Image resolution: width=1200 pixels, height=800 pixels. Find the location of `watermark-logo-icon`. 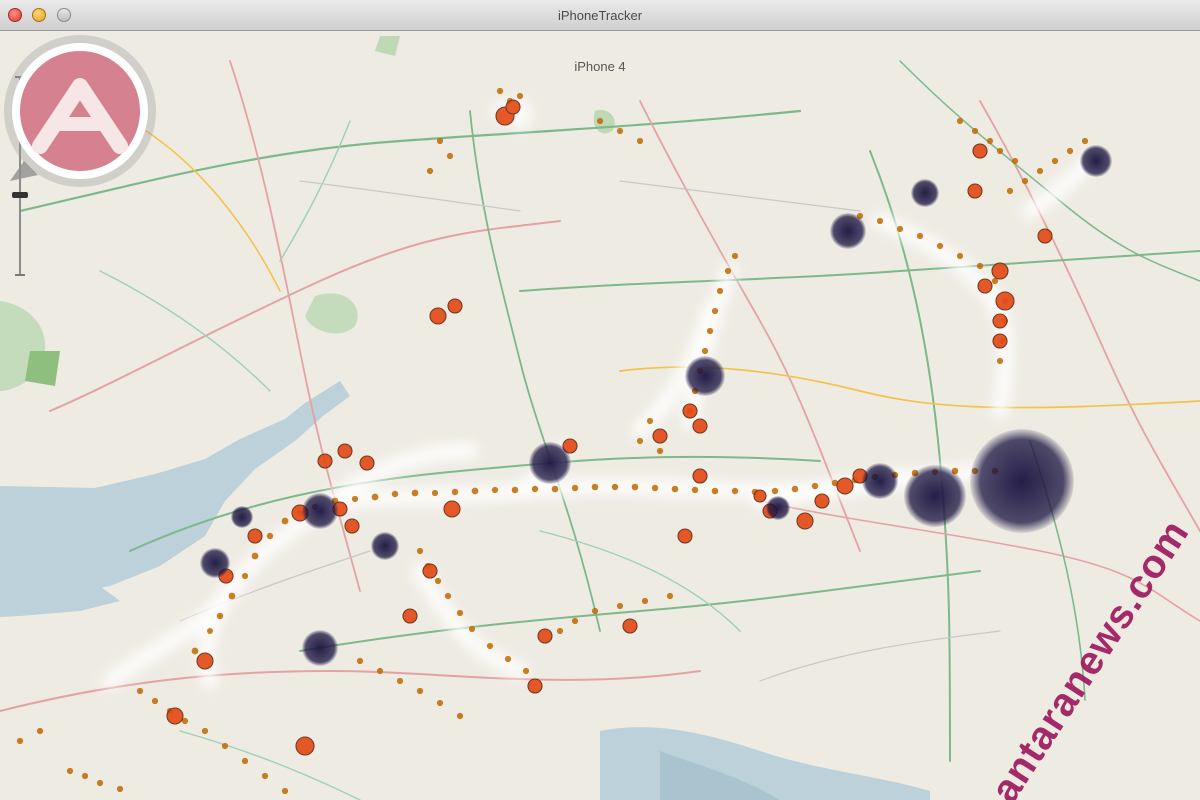

watermark-logo-icon is located at coordinates (80, 111).